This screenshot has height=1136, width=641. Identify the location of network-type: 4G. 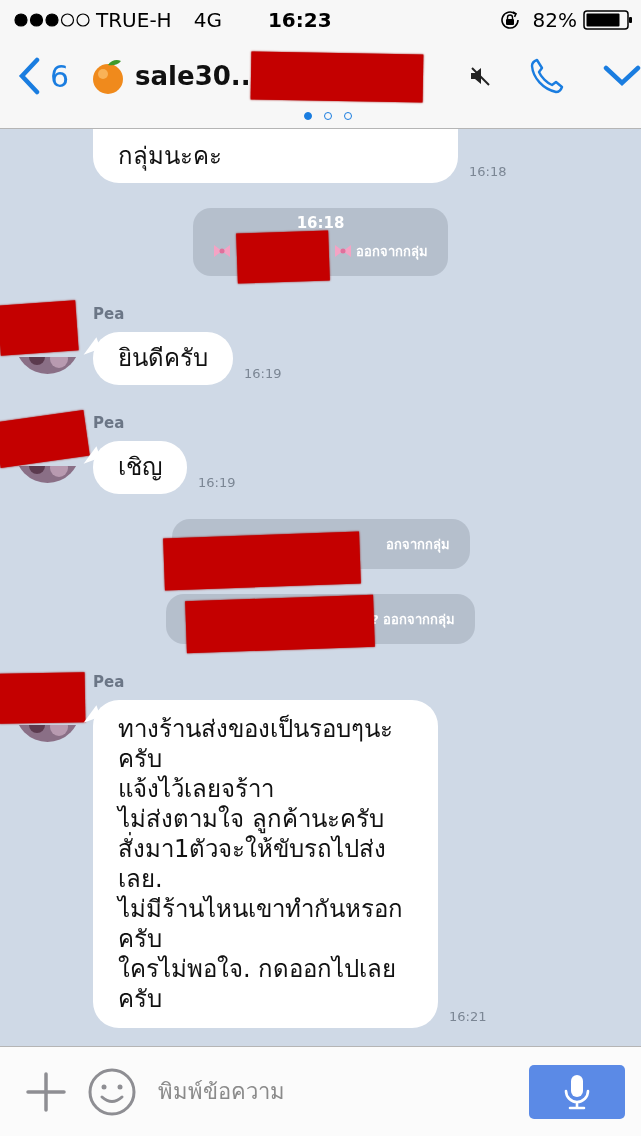
(207, 20).